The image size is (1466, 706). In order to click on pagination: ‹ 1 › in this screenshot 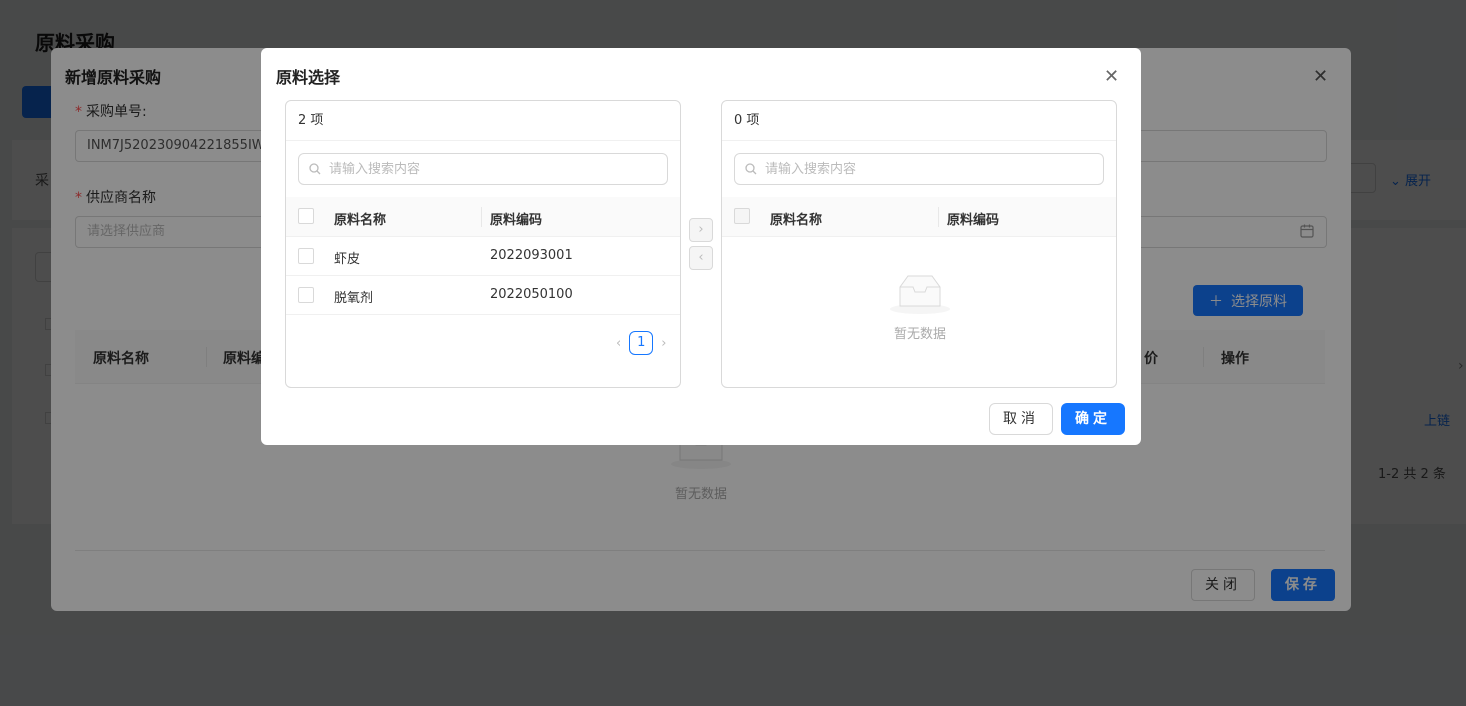, I will do `click(641, 343)`.